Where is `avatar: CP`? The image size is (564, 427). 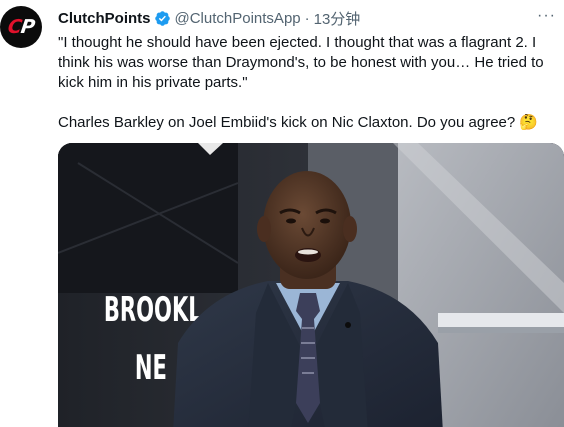 avatar: CP is located at coordinates (21, 27).